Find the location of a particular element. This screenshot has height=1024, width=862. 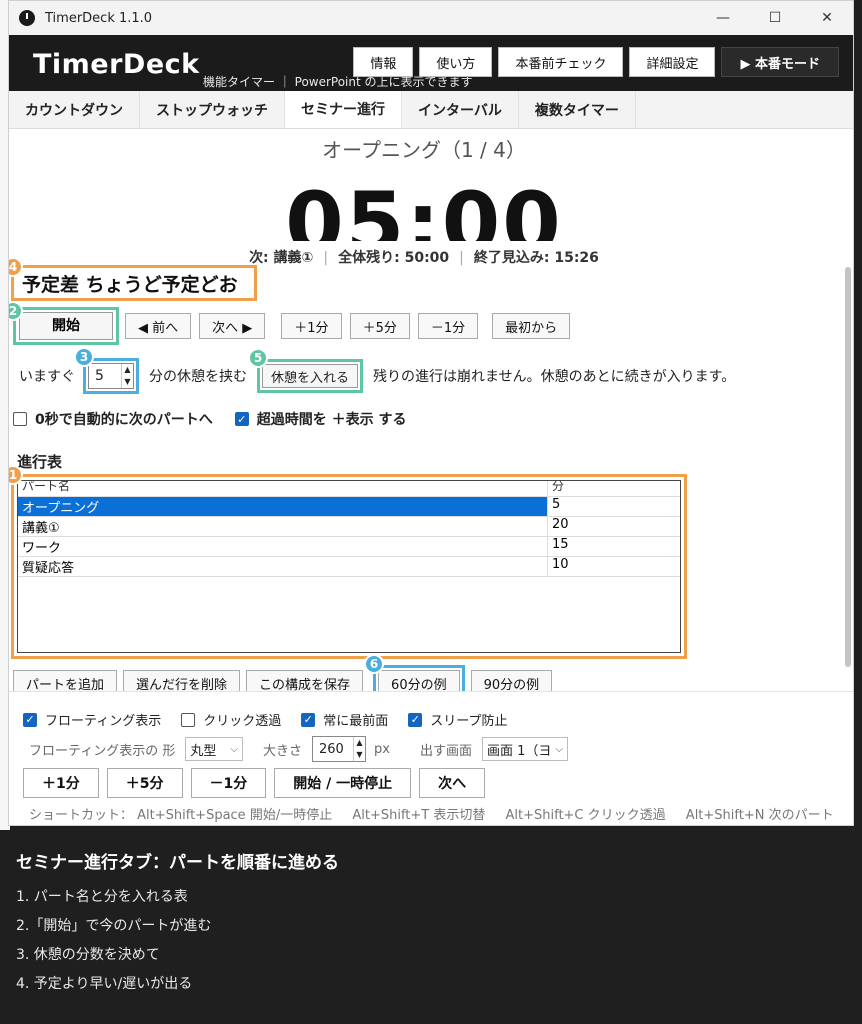

live-mode-button: ▶ 本番モード is located at coordinates (780, 62).